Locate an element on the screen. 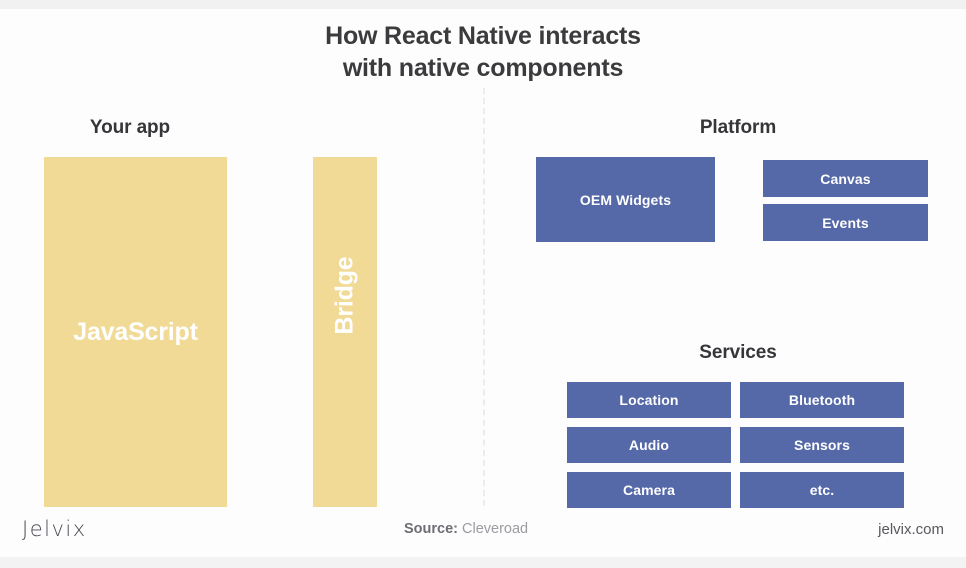 The width and height of the screenshot is (966, 568). page-title-line-2: with native components is located at coordinates (483, 68).